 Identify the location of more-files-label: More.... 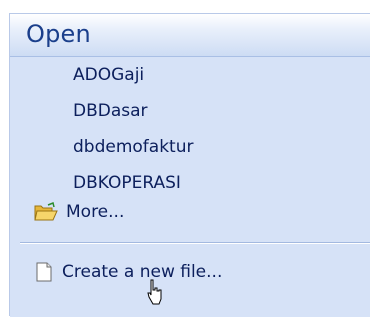
(95, 212).